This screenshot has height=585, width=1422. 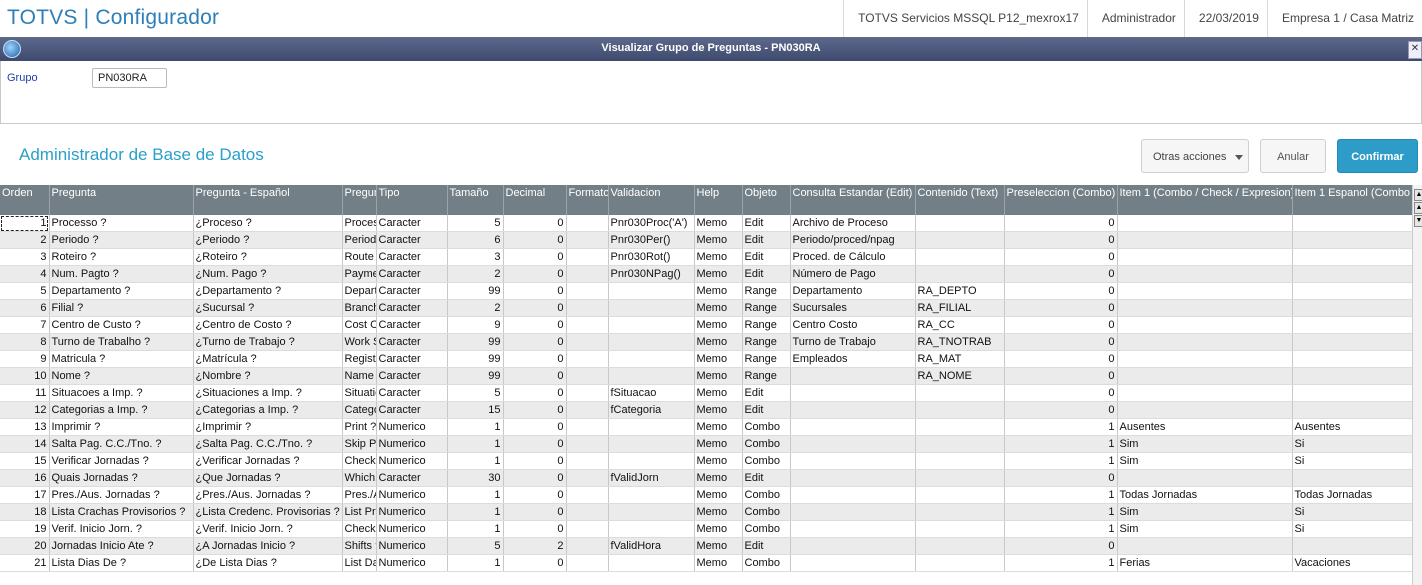 What do you see at coordinates (268, 308) in the screenshot?
I see `table-cell: ¿Sucursal ?` at bounding box center [268, 308].